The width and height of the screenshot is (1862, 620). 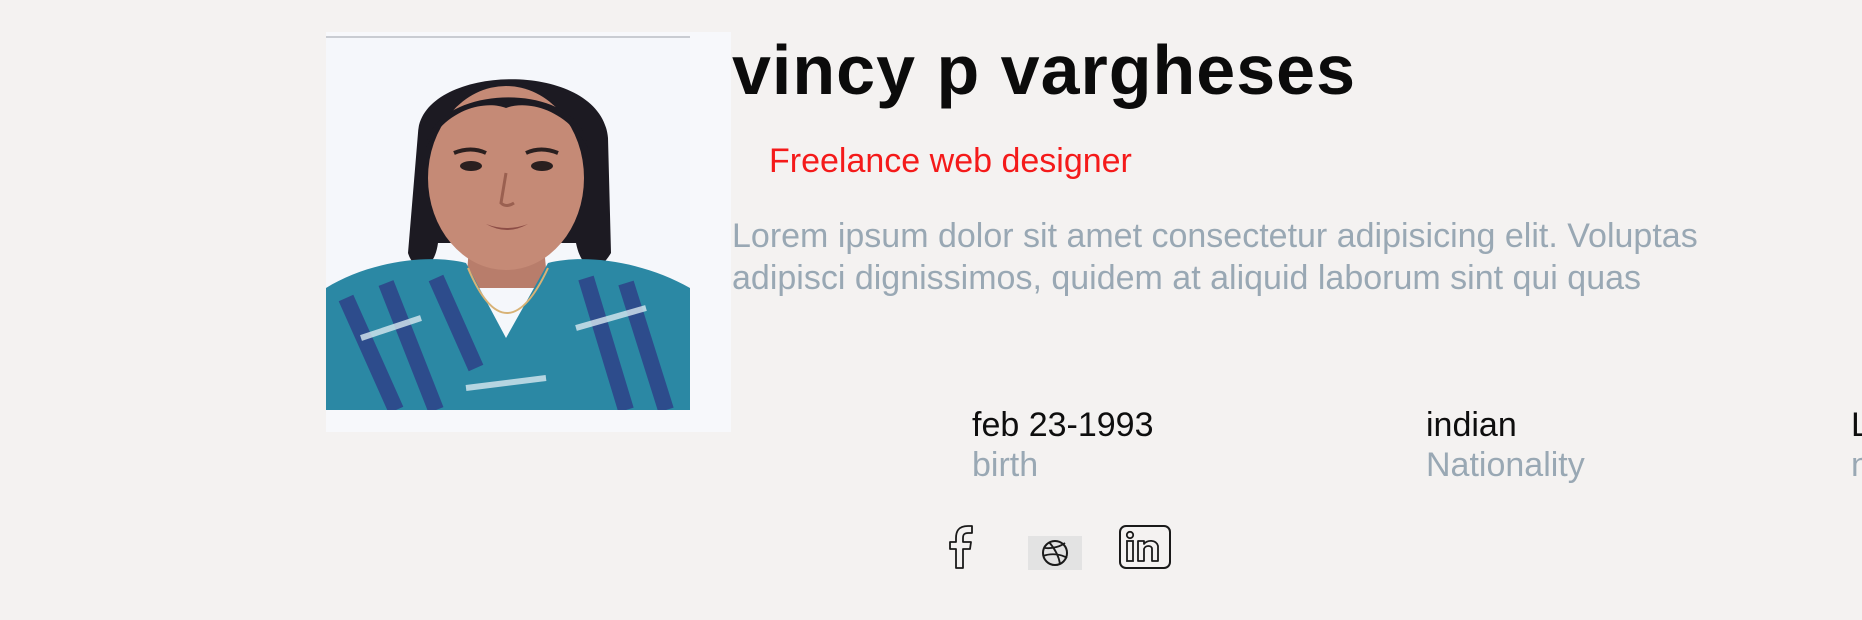 What do you see at coordinates (1505, 445) in the screenshot?
I see `detail-nationality: indian Nationality` at bounding box center [1505, 445].